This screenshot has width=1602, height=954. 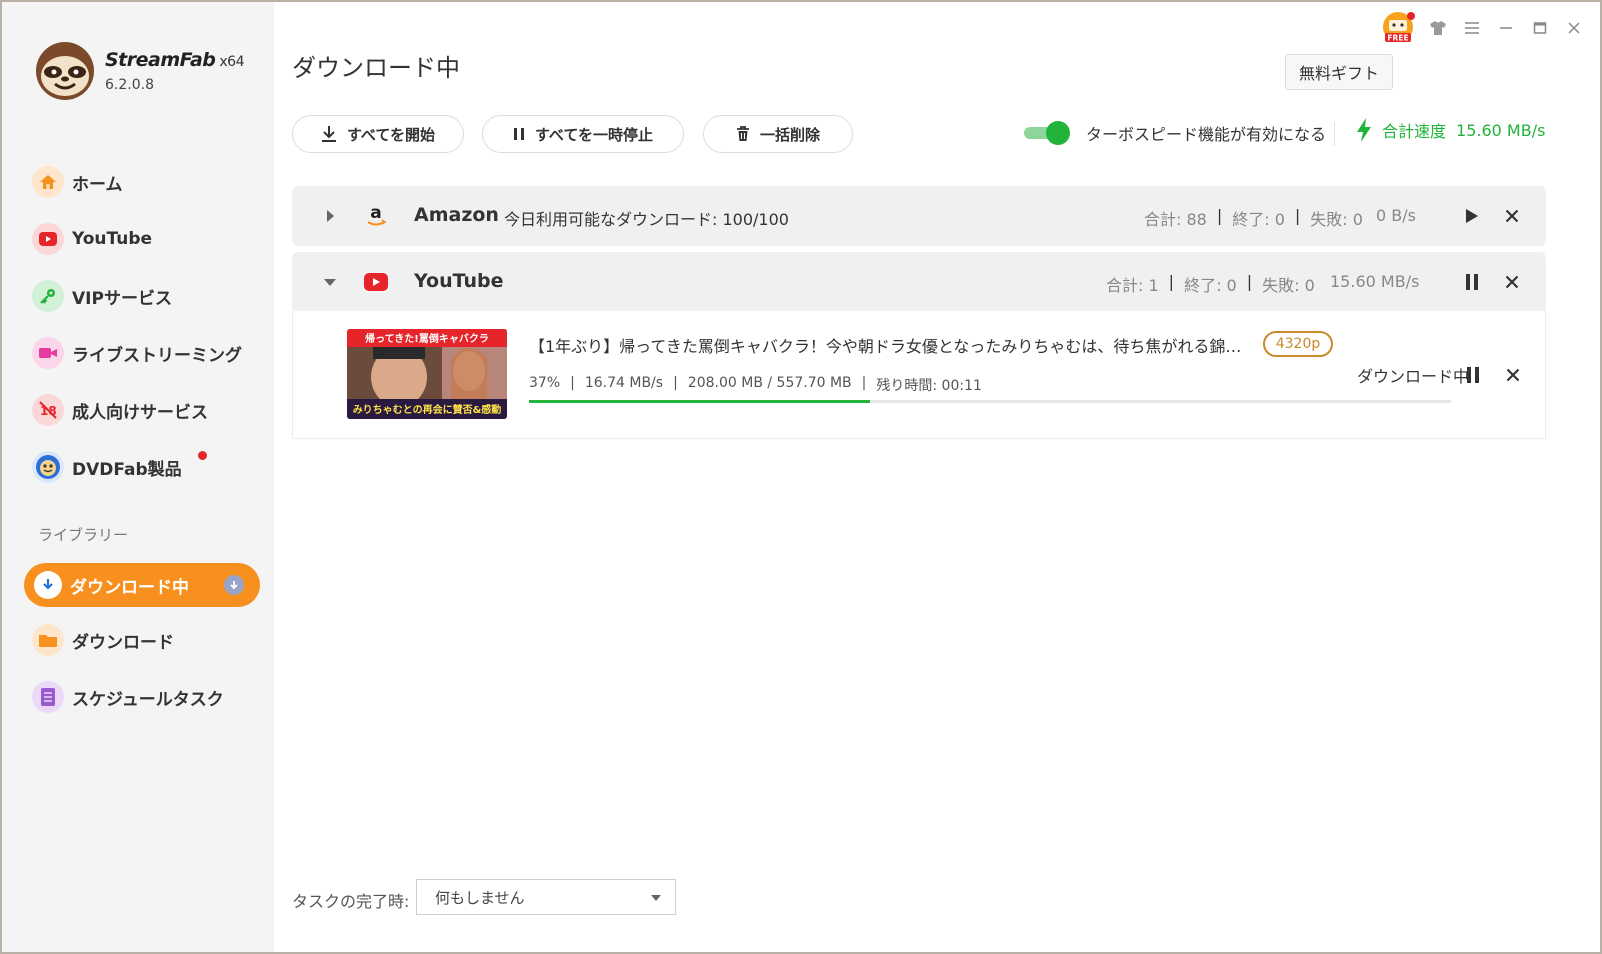 I want to click on maximize-icon, so click(x=1540, y=28).